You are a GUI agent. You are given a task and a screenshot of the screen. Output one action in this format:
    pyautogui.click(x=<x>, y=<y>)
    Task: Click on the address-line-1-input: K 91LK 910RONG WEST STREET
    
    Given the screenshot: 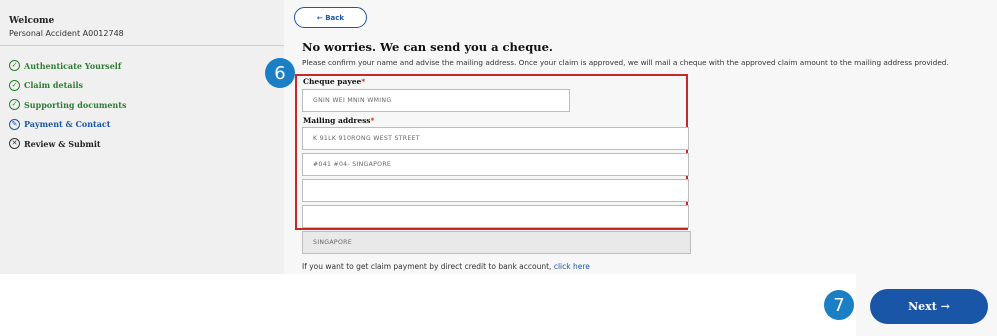 What is the action you would take?
    pyautogui.click(x=495, y=138)
    